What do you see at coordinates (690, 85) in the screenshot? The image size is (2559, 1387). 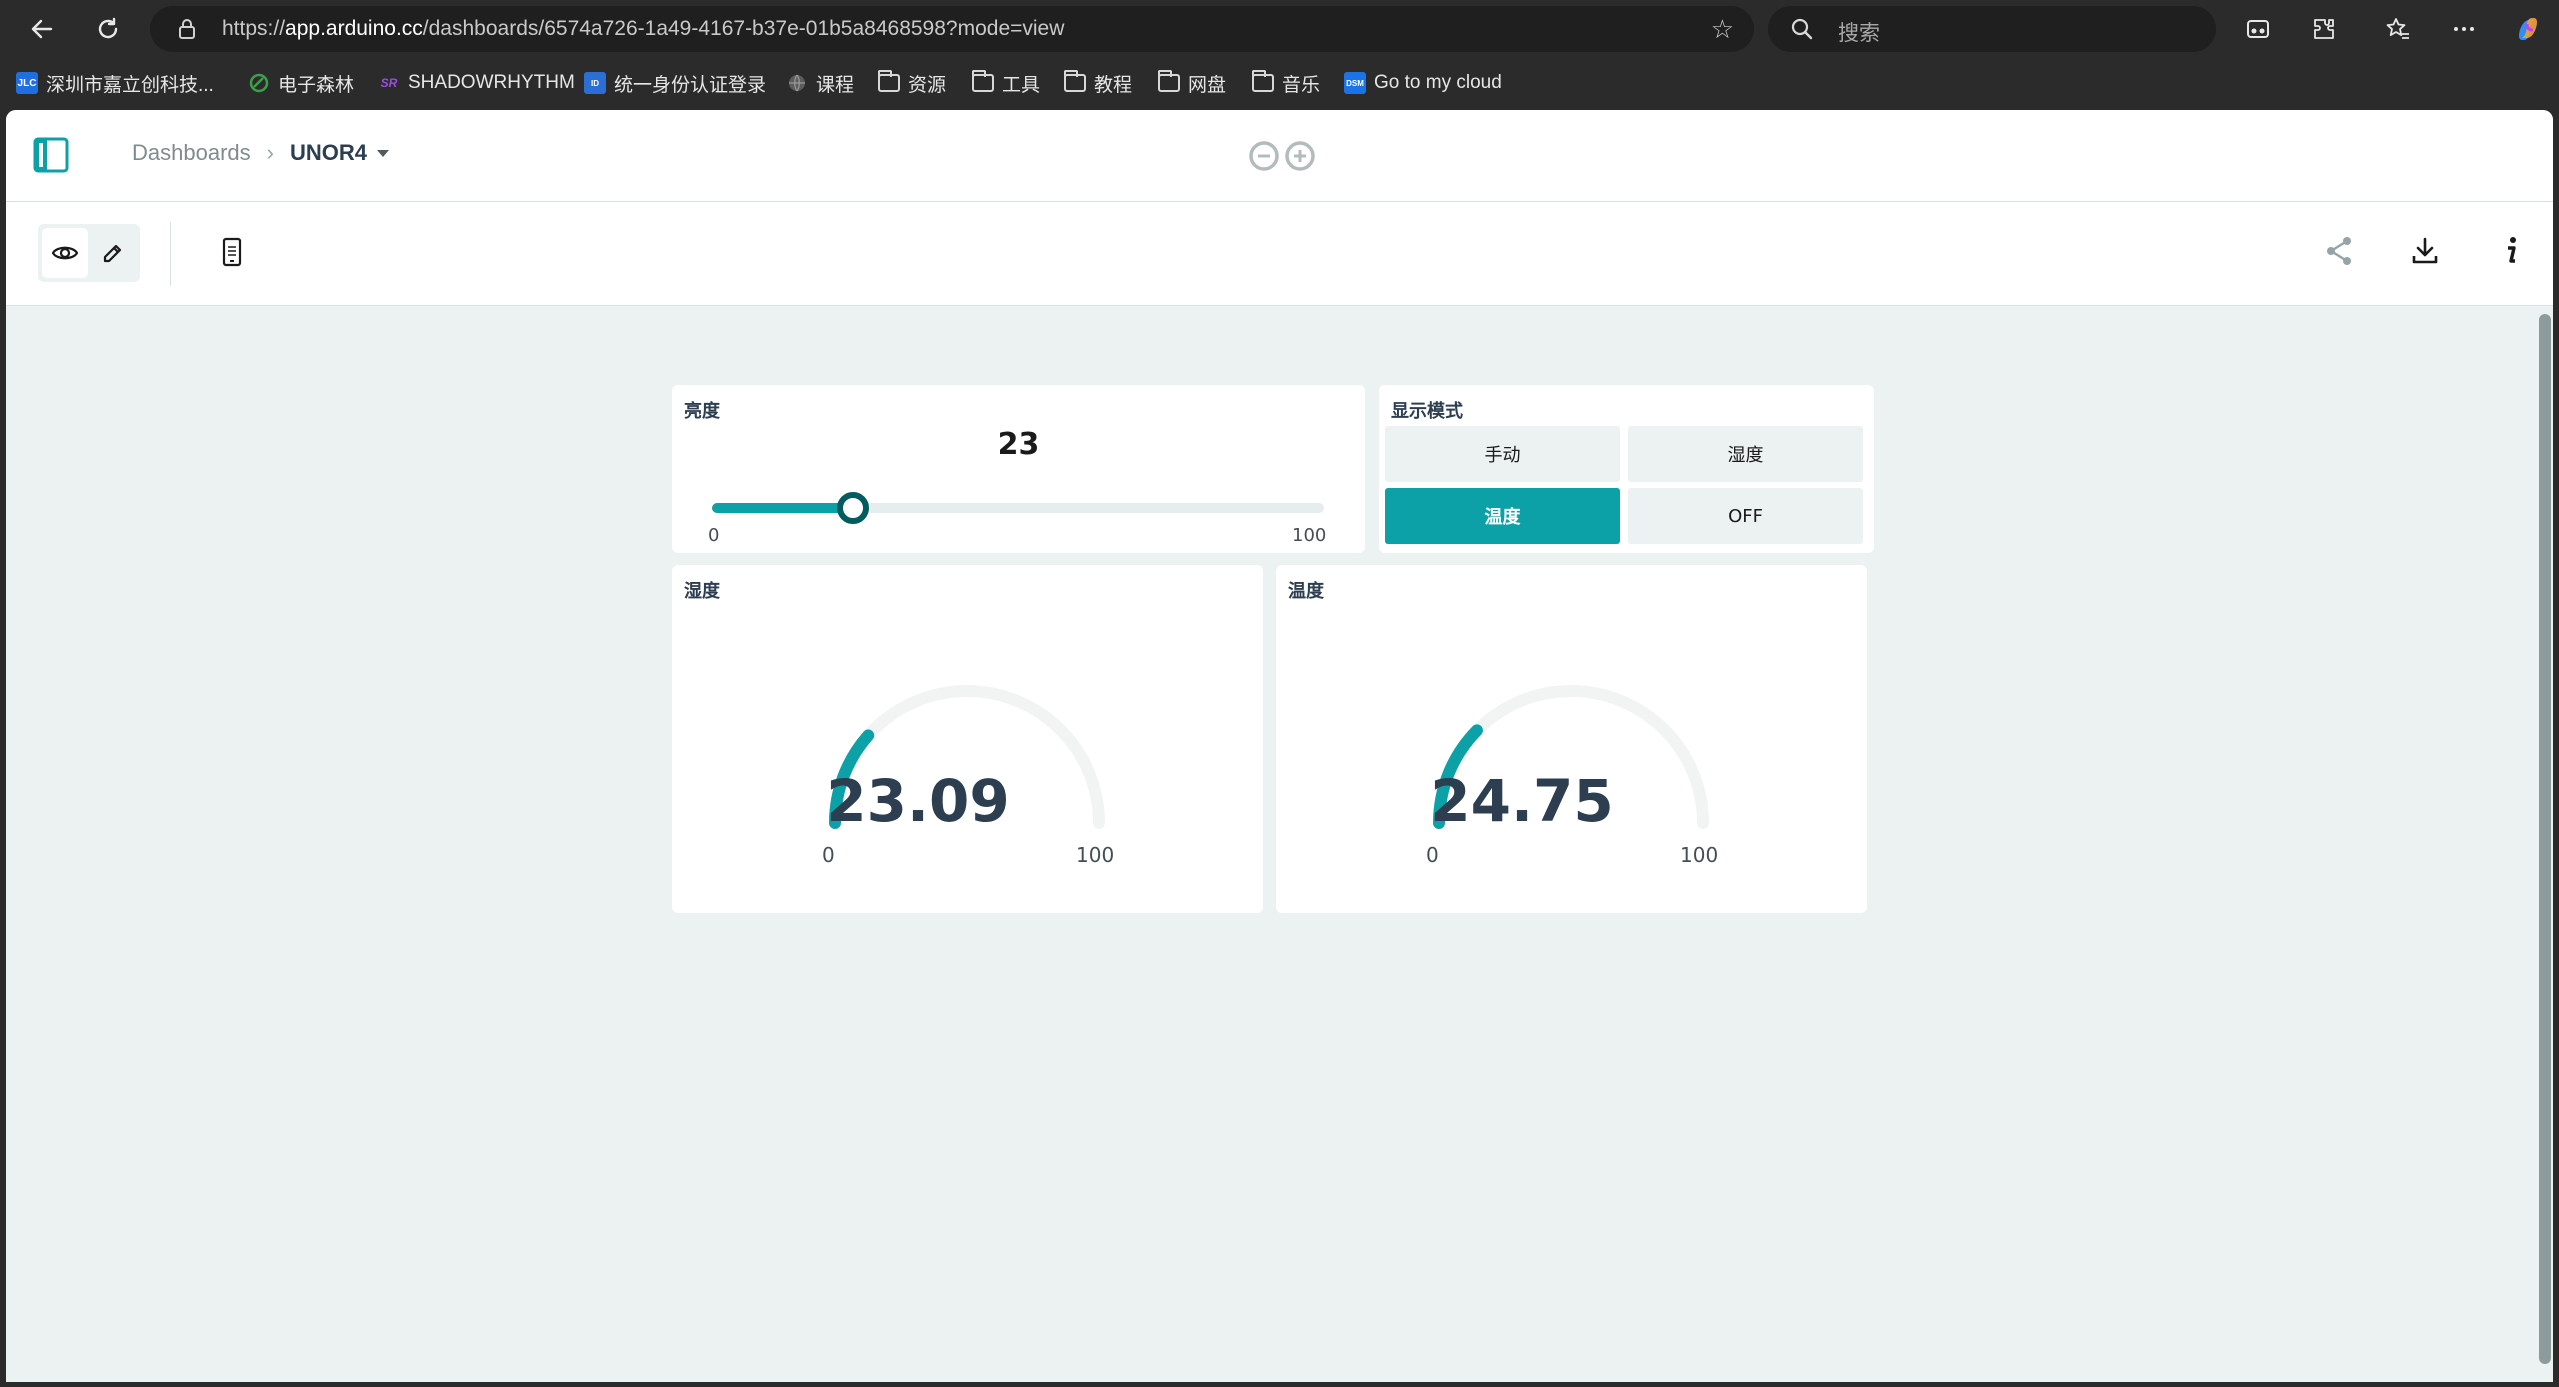 I see `bookmark-label: 统一身份认证登录` at bounding box center [690, 85].